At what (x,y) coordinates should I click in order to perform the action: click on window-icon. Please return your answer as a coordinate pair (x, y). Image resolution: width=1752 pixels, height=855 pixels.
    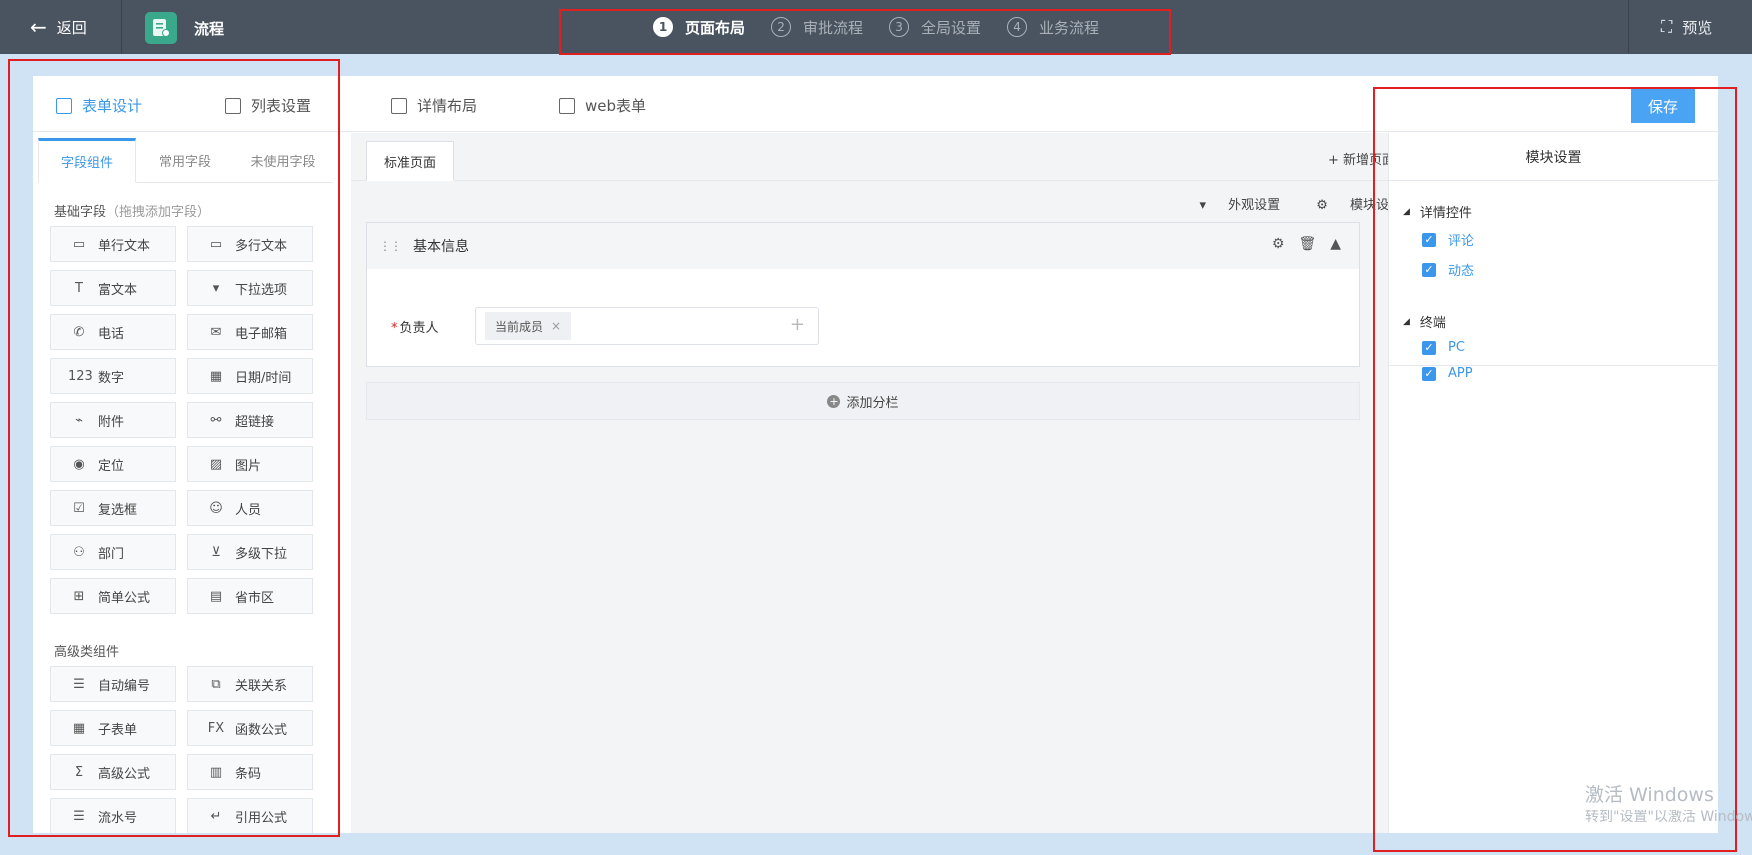
    Looking at the image, I should click on (567, 105).